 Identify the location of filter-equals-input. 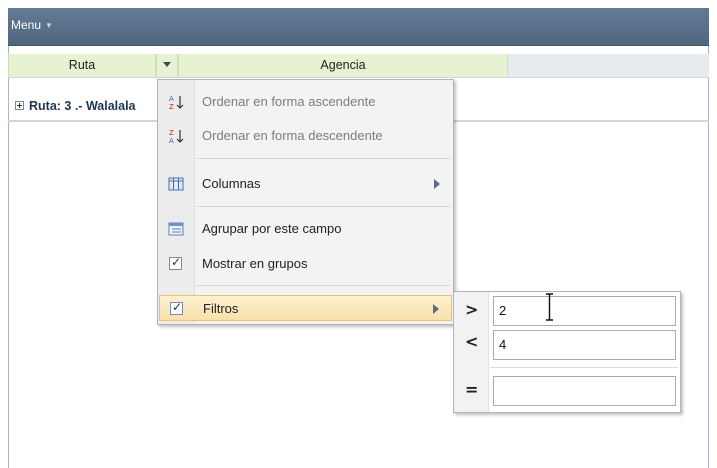
(584, 391).